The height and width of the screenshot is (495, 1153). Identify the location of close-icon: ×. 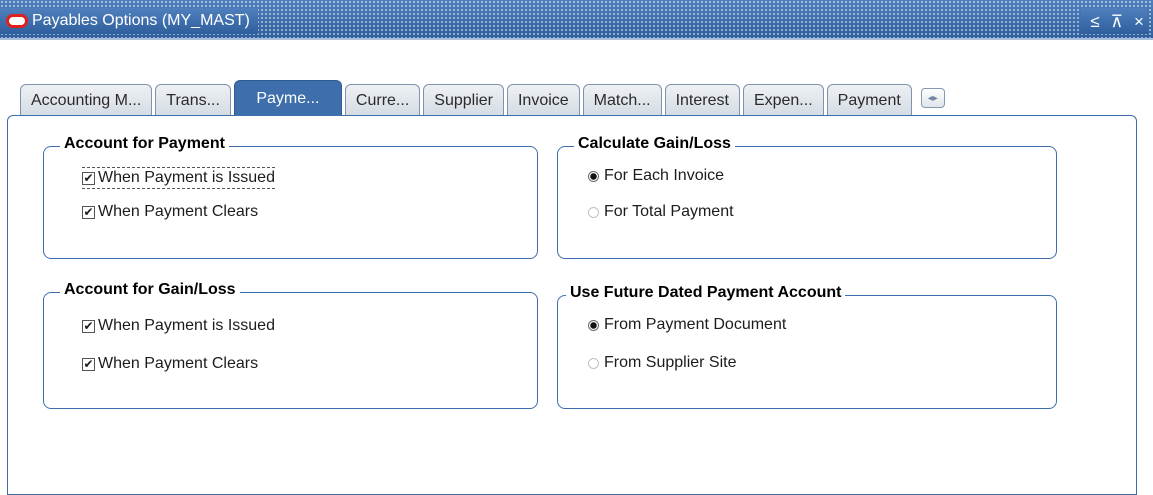
(1139, 21).